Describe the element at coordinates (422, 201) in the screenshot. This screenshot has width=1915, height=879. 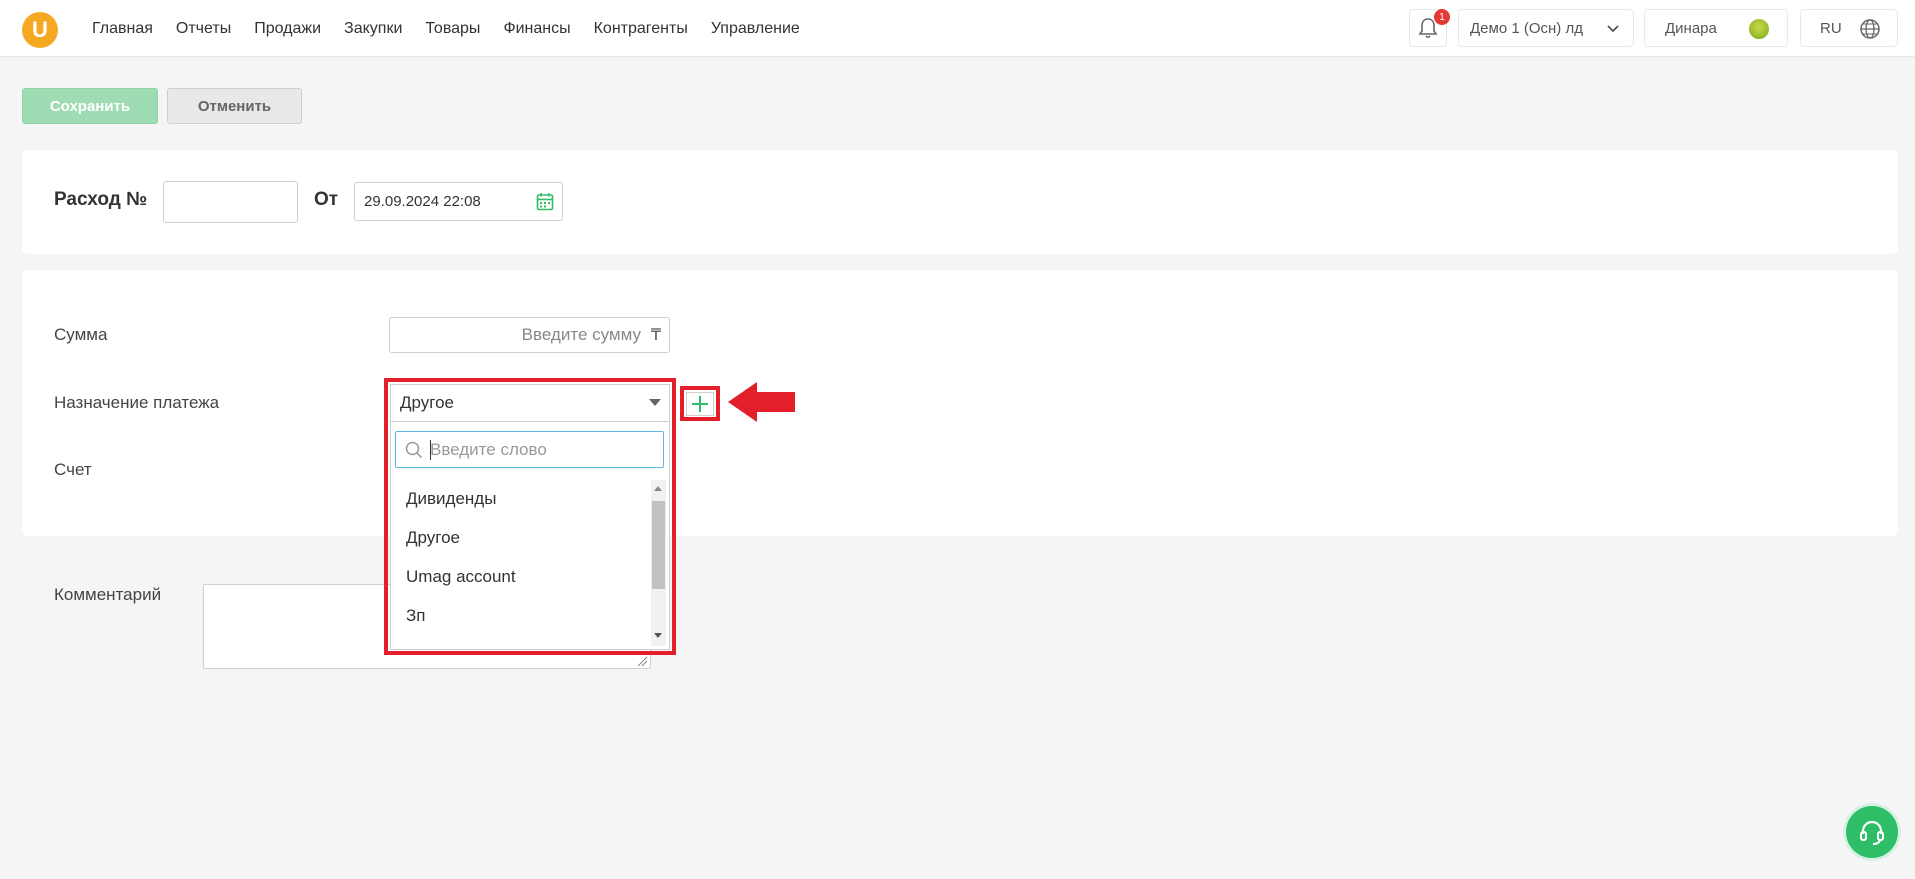
I see `date-value: 29.09.2024 22:08` at that location.